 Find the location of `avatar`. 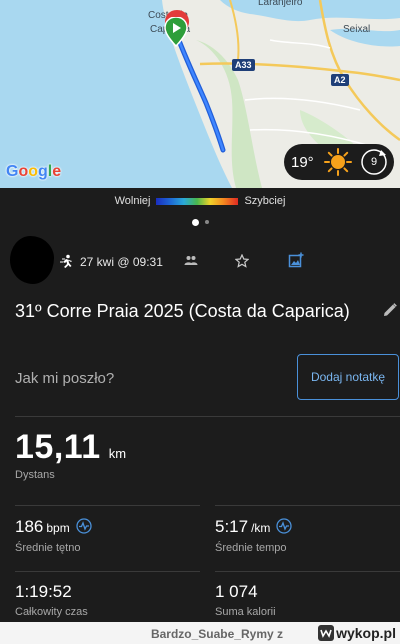

avatar is located at coordinates (32, 260).